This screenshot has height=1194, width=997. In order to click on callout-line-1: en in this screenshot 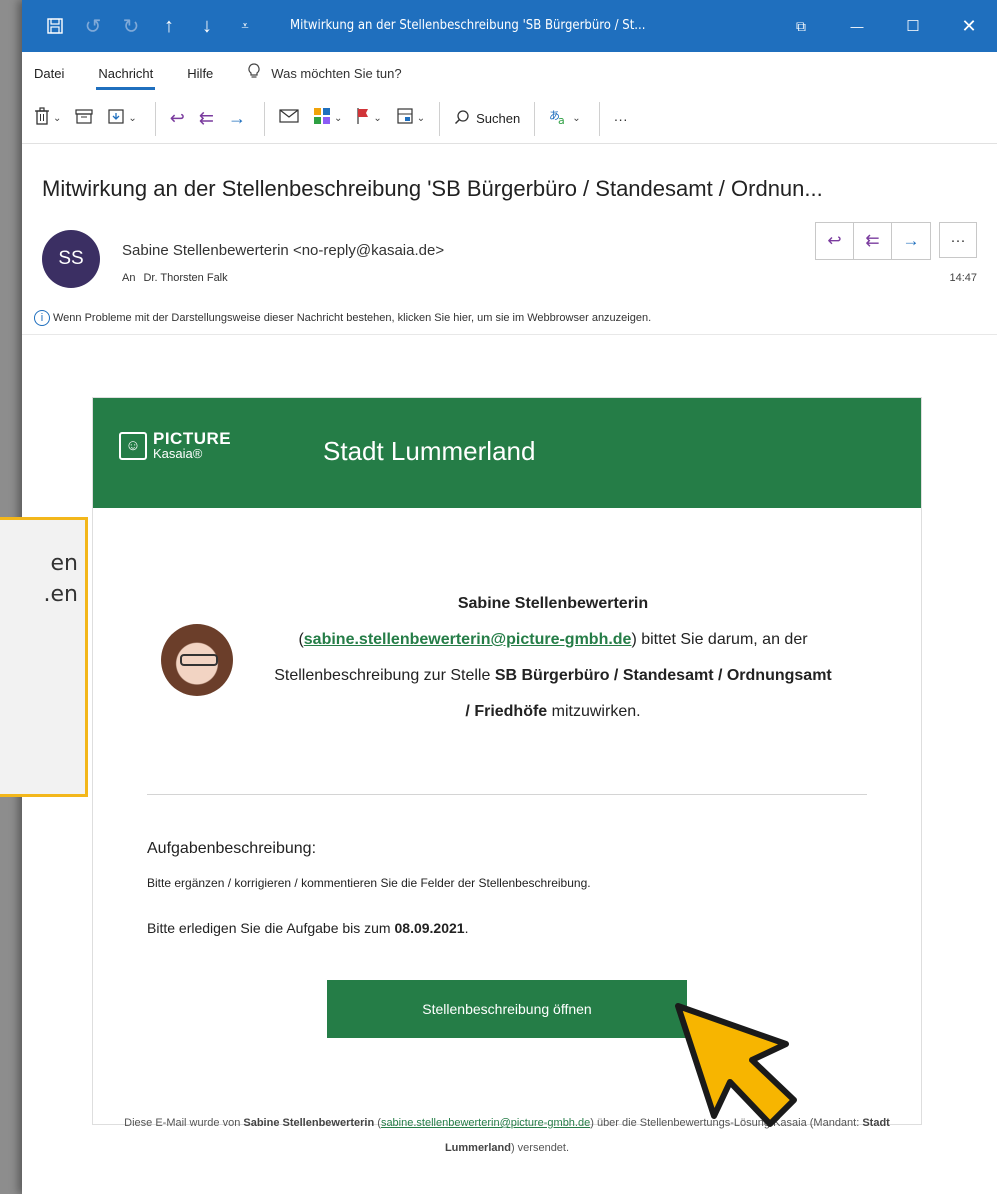, I will do `click(64, 563)`.